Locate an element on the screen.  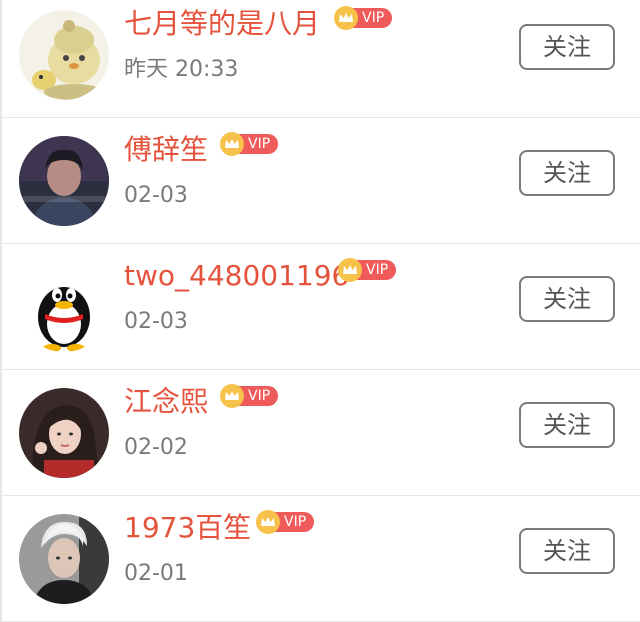
user-name: 1973百笙 is located at coordinates (187, 528).